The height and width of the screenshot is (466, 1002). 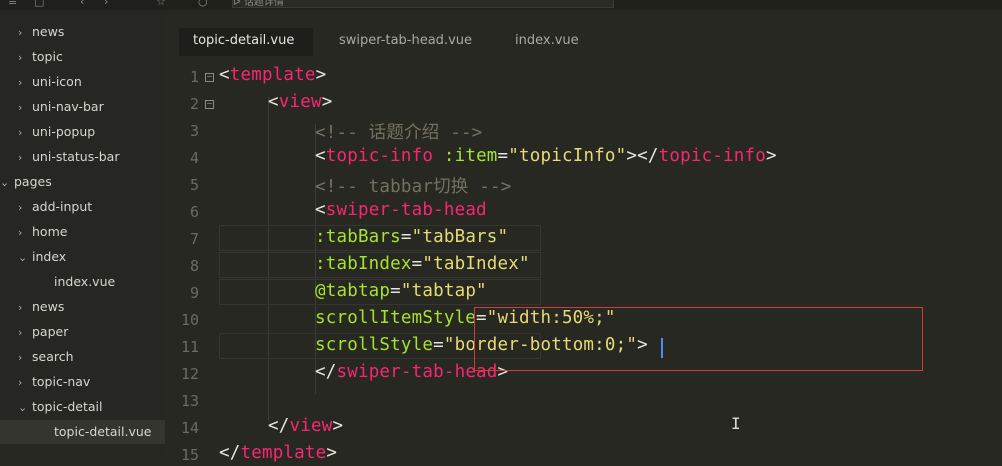 I want to click on save-icon: □, so click(x=39, y=4).